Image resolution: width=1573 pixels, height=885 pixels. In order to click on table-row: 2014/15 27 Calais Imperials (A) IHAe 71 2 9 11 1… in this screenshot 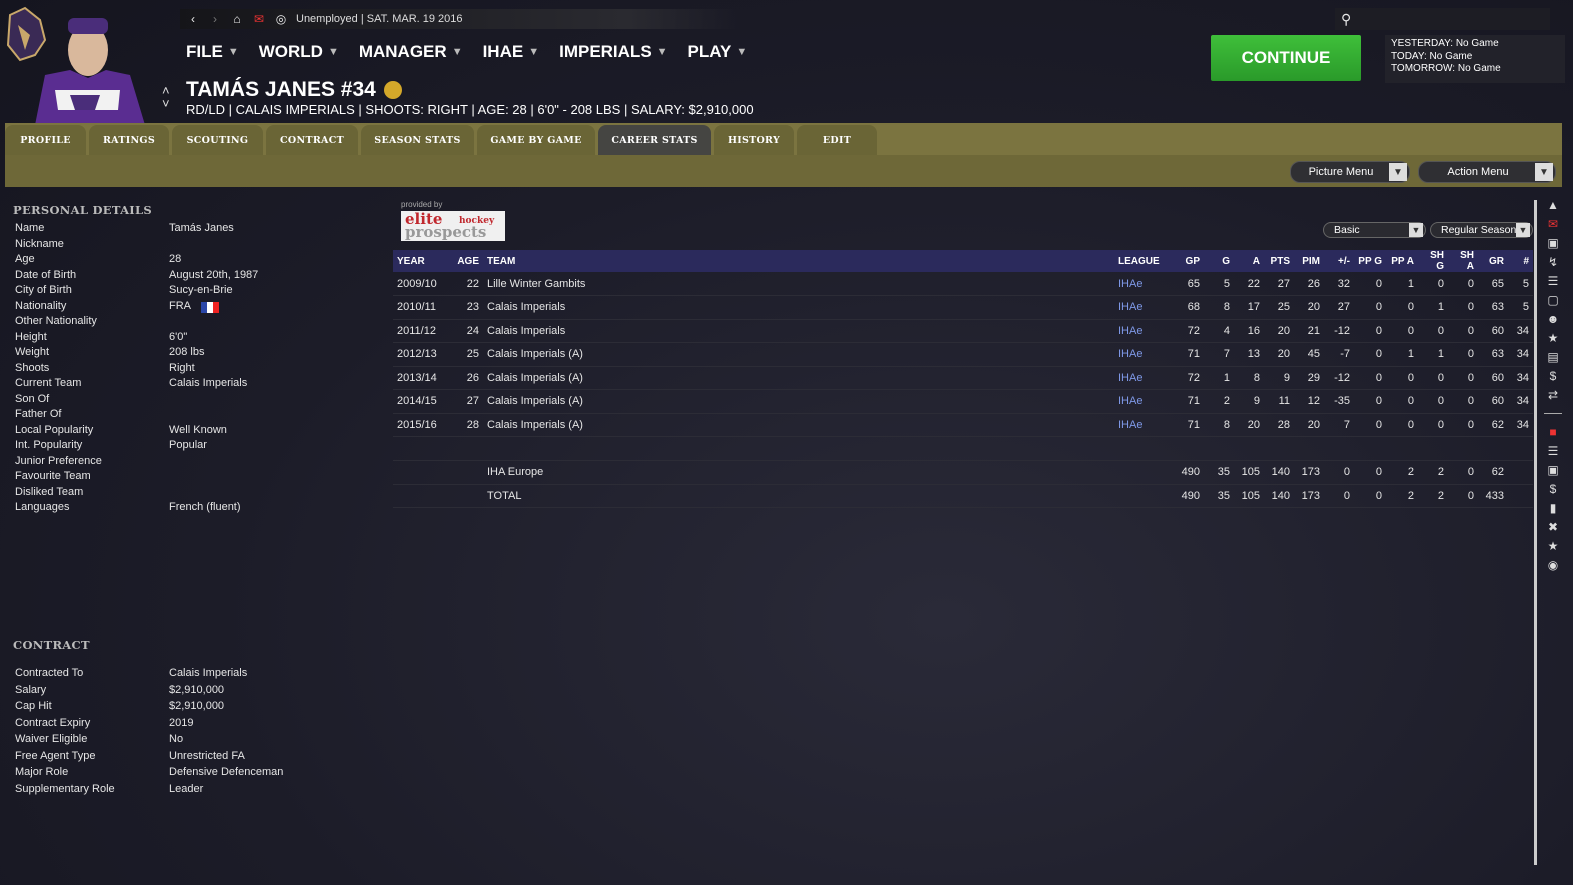, I will do `click(963, 401)`.